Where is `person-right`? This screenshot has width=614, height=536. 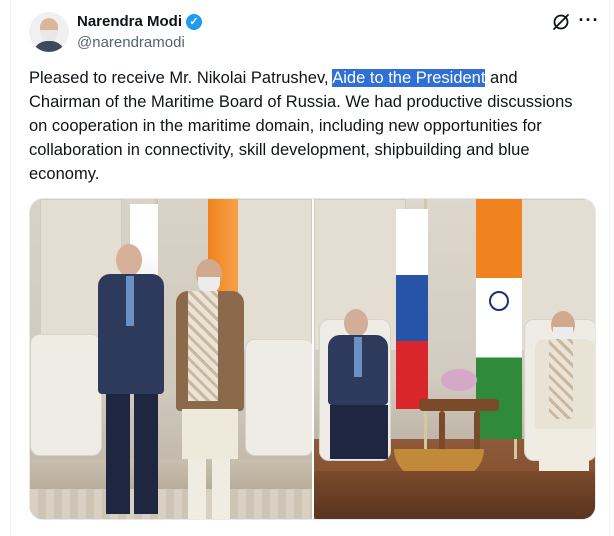
person-right is located at coordinates (210, 389).